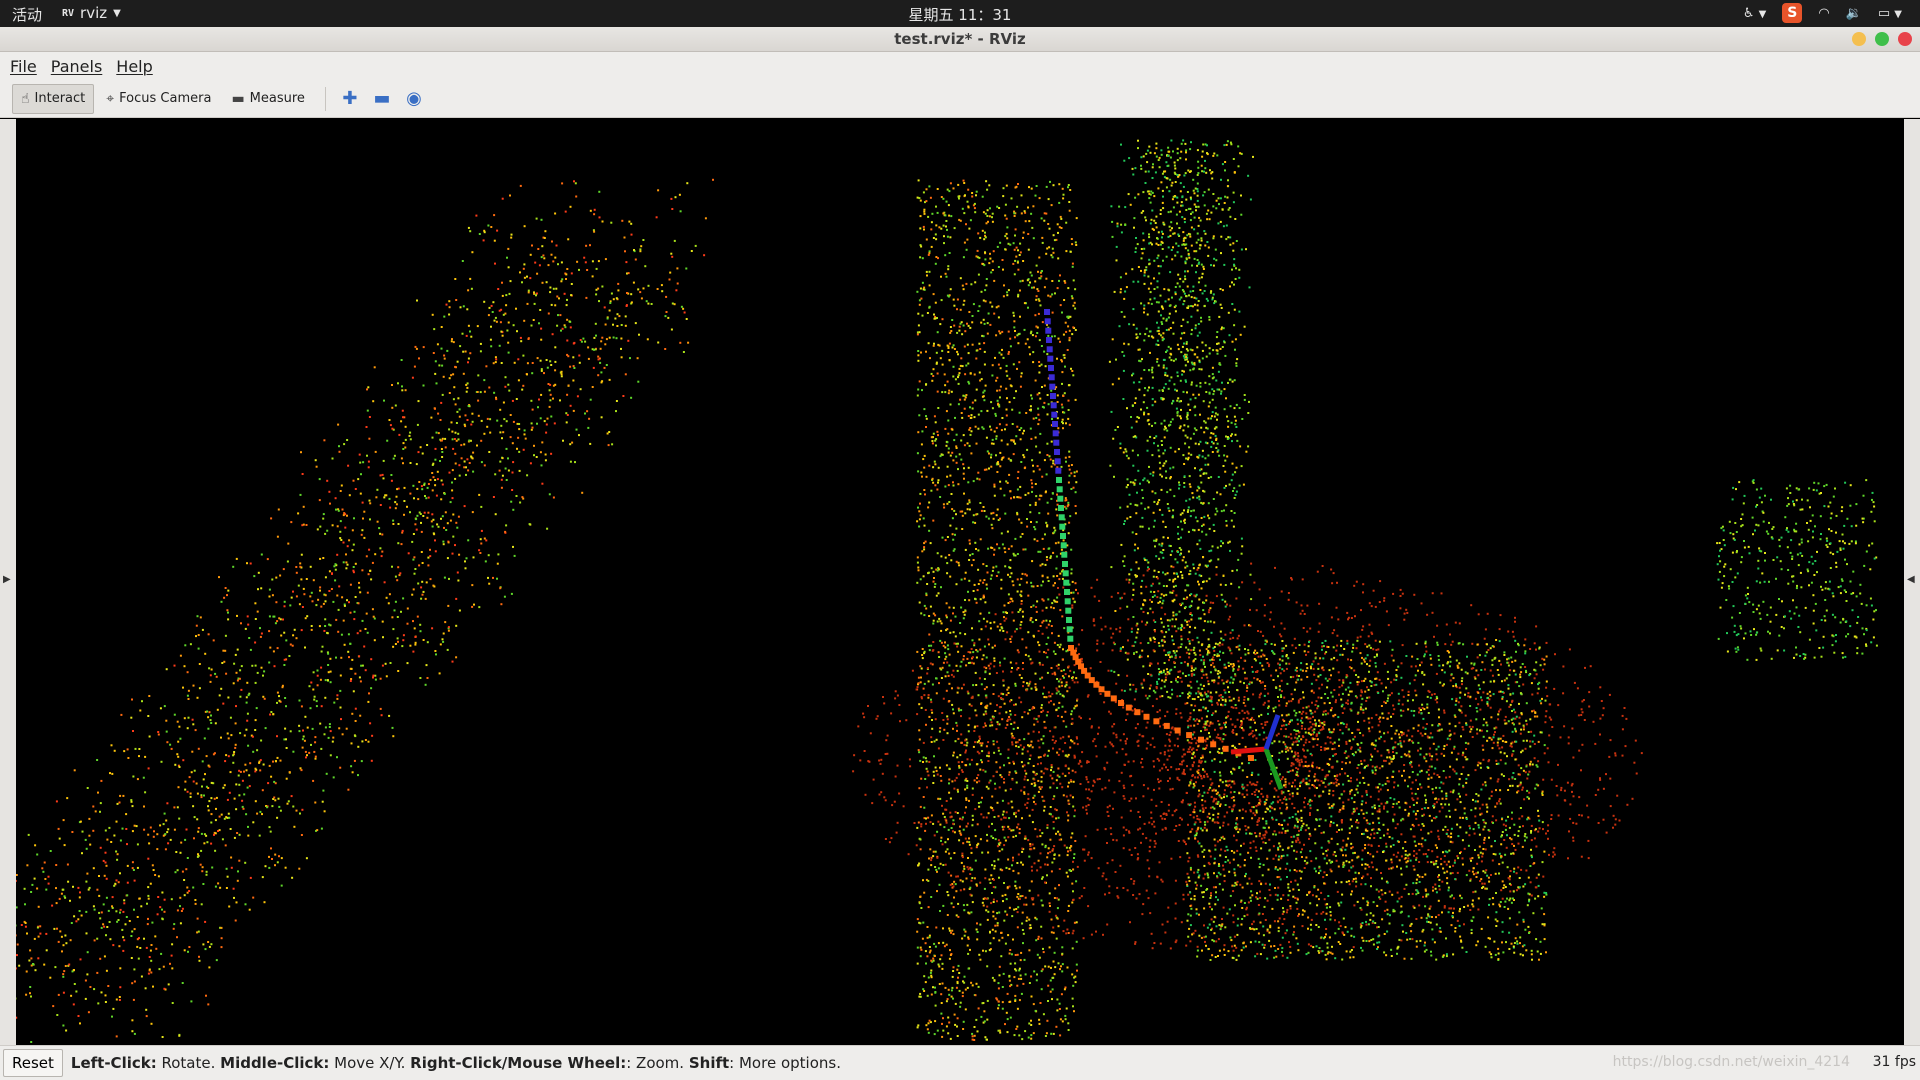 Image resolution: width=1920 pixels, height=1080 pixels. I want to click on hint-middle-text: Move X/Y., so click(370, 1063).